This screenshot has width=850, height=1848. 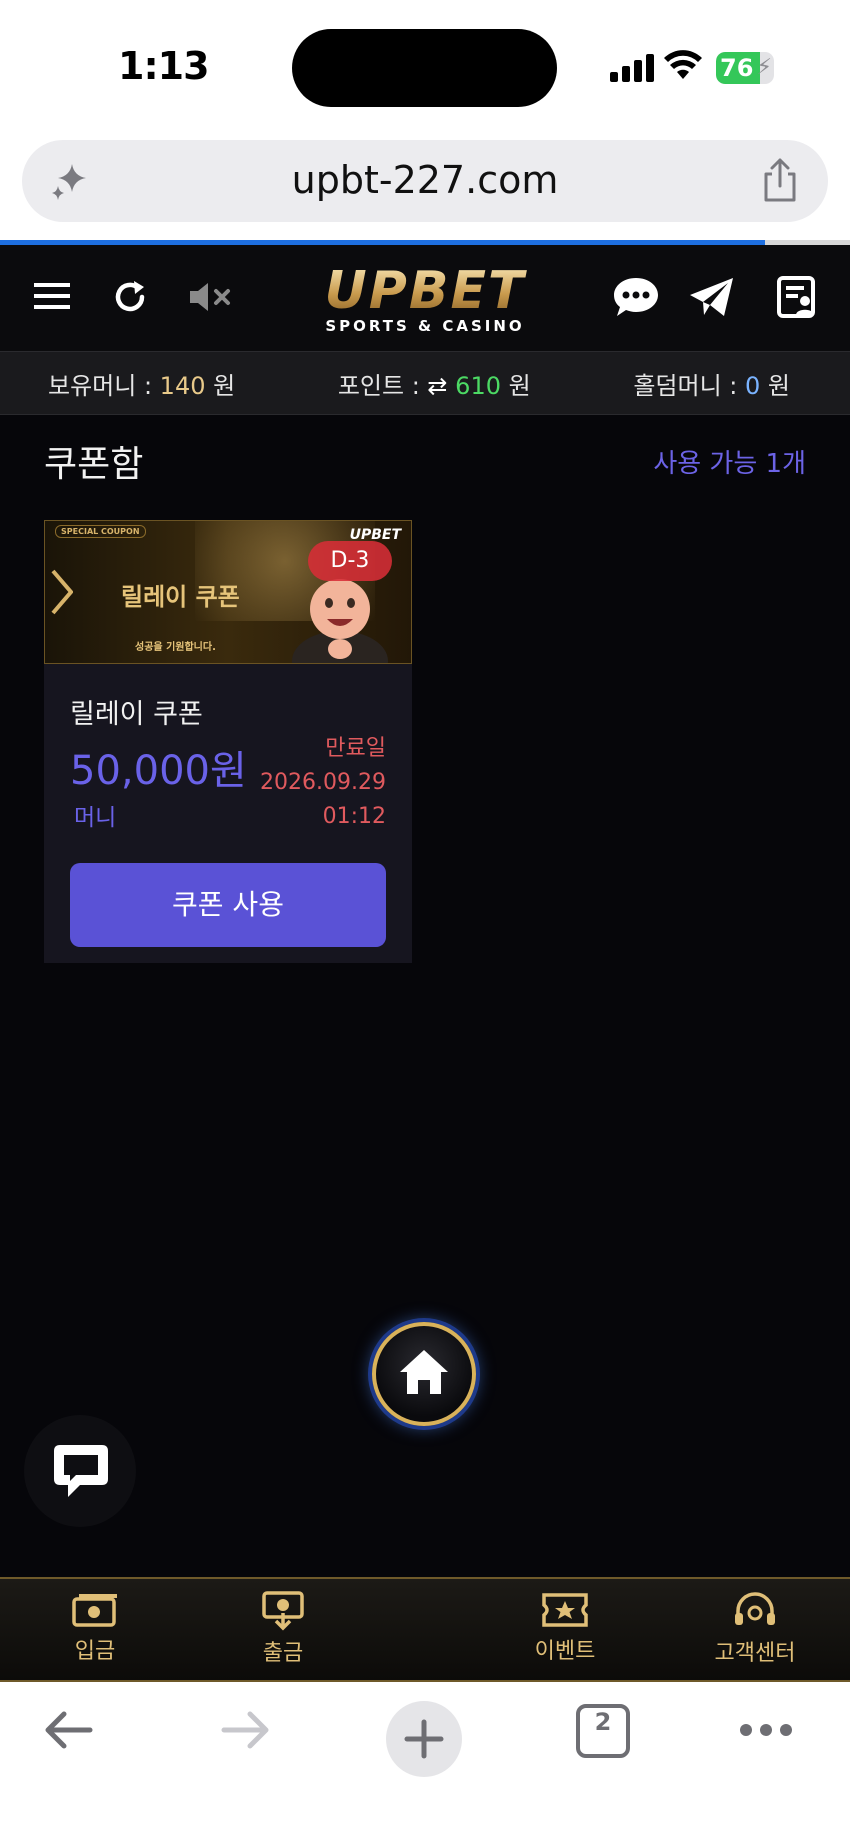 I want to click on expiry-time: 01:12, so click(x=354, y=816).